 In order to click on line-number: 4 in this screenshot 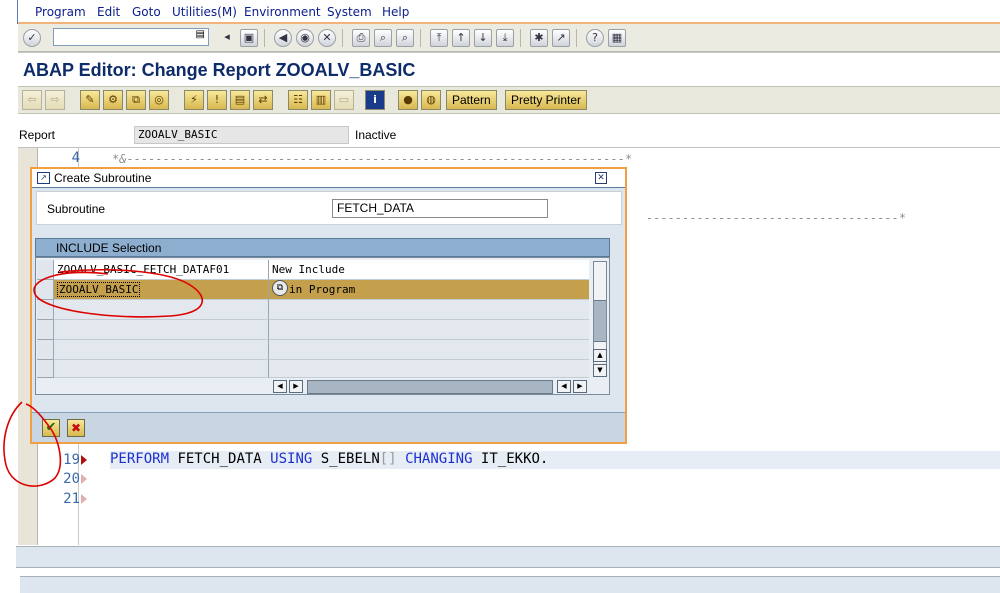, I will do `click(75, 158)`.